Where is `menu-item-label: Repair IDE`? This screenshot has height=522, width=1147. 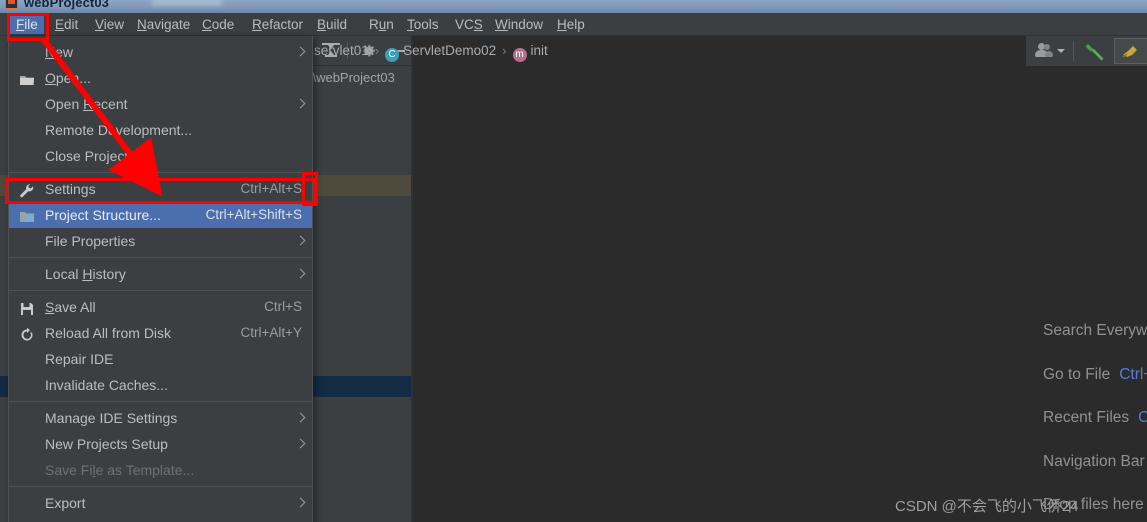 menu-item-label: Repair IDE is located at coordinates (79, 359).